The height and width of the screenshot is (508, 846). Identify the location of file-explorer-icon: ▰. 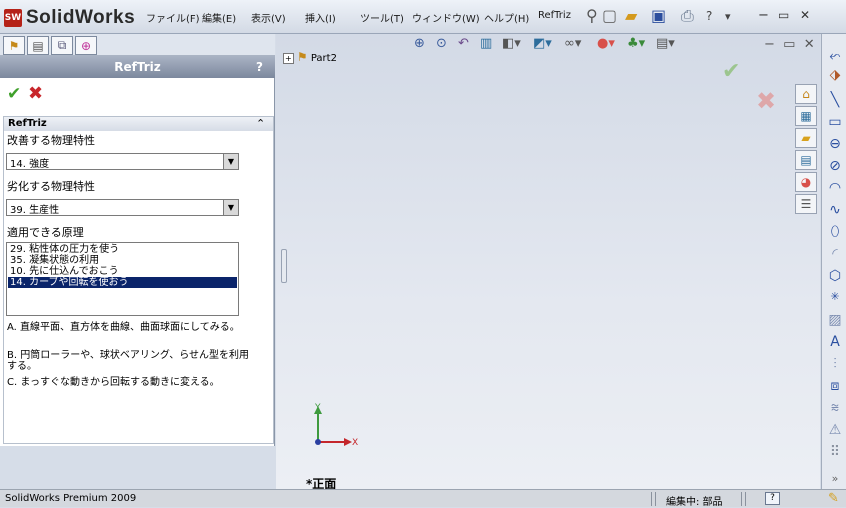
(806, 138).